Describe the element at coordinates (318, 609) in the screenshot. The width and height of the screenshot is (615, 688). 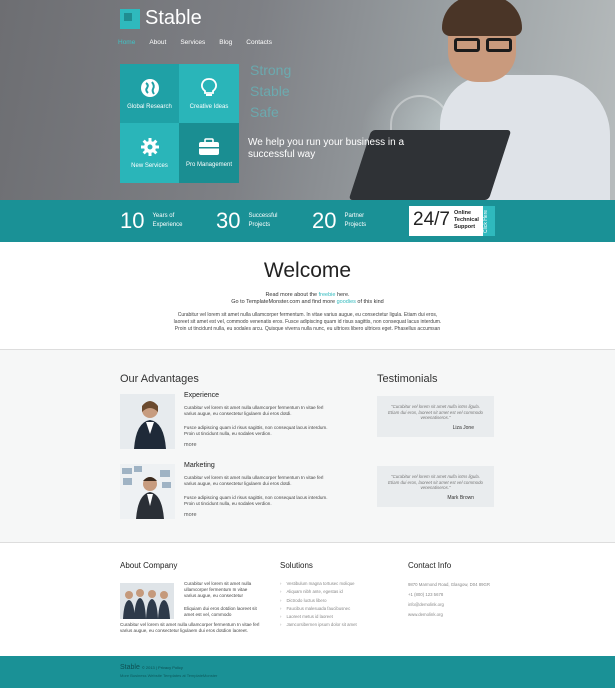
I see `solution-link: Faucibus malesuada faucibusnec` at that location.